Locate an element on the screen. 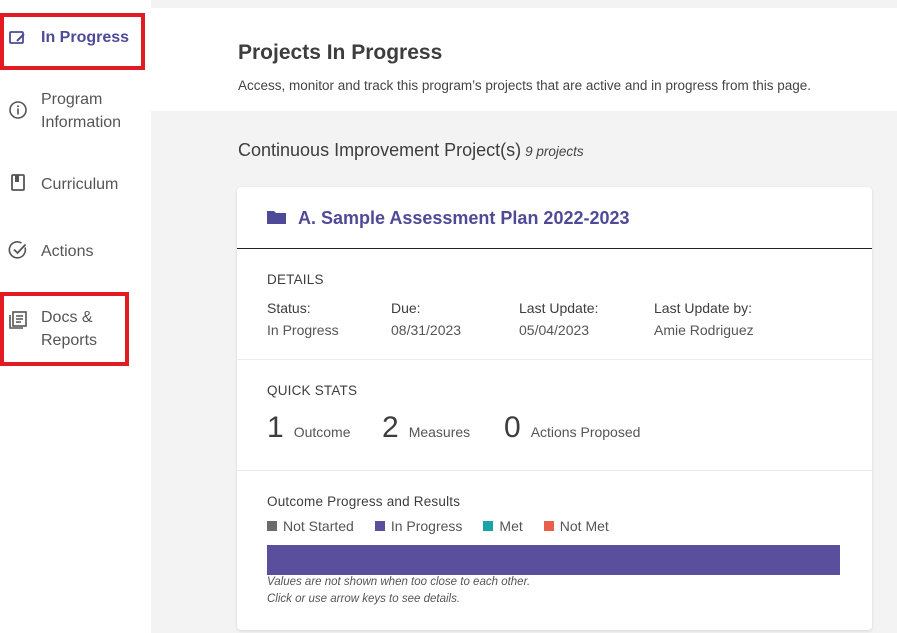 This screenshot has height=633, width=897. sidebar-item-label: Actions is located at coordinates (67, 251).